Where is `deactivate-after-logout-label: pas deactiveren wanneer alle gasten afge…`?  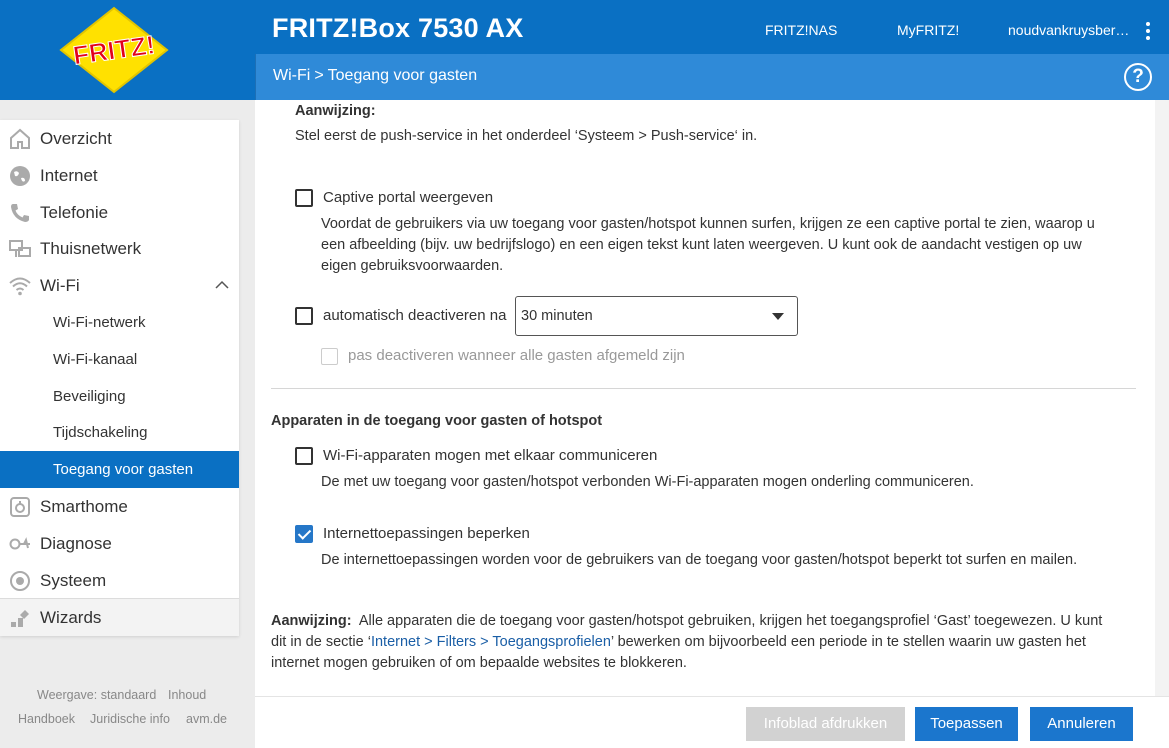
deactivate-after-logout-label: pas deactiveren wanneer alle gasten afge… is located at coordinates (516, 355).